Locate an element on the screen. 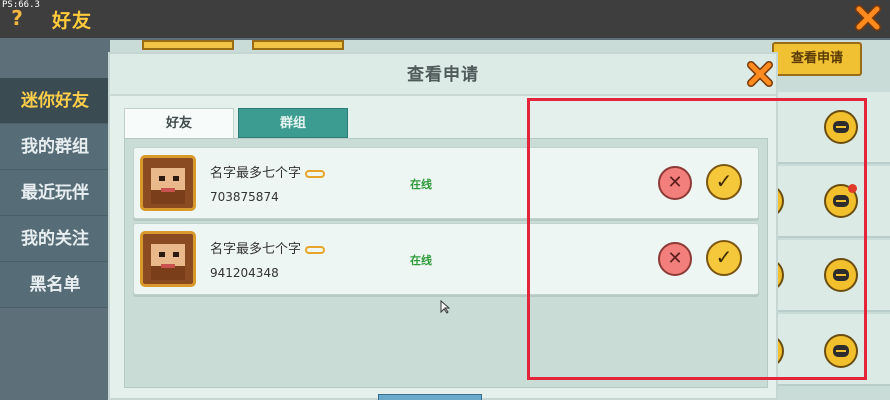 This screenshot has width=890, height=400. sidebar-item-blacklist: 黑名单 is located at coordinates (55, 285).